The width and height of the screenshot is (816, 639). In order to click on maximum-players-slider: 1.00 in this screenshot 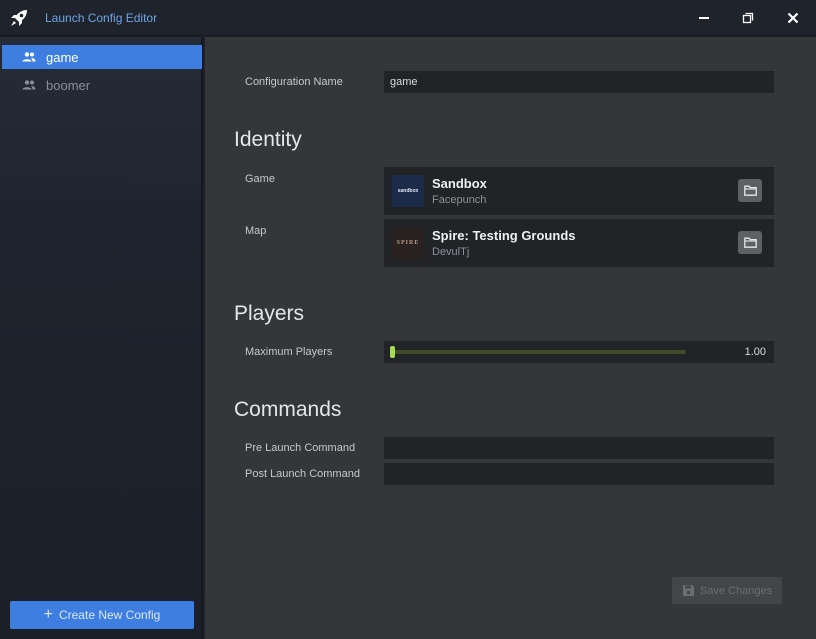, I will do `click(579, 352)`.